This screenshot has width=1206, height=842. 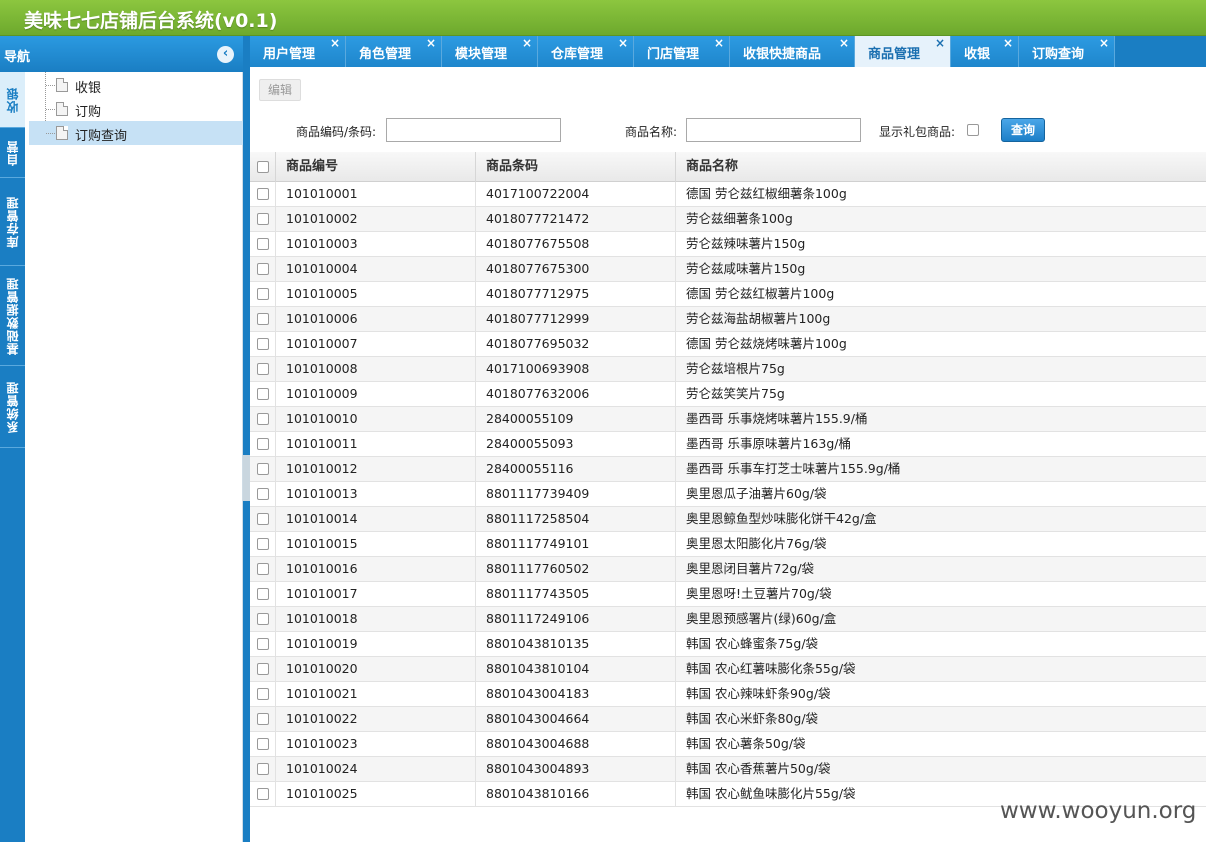 I want to click on tab-cashier-shortcut-goods: 收银快捷商品 ×, so click(x=792, y=51).